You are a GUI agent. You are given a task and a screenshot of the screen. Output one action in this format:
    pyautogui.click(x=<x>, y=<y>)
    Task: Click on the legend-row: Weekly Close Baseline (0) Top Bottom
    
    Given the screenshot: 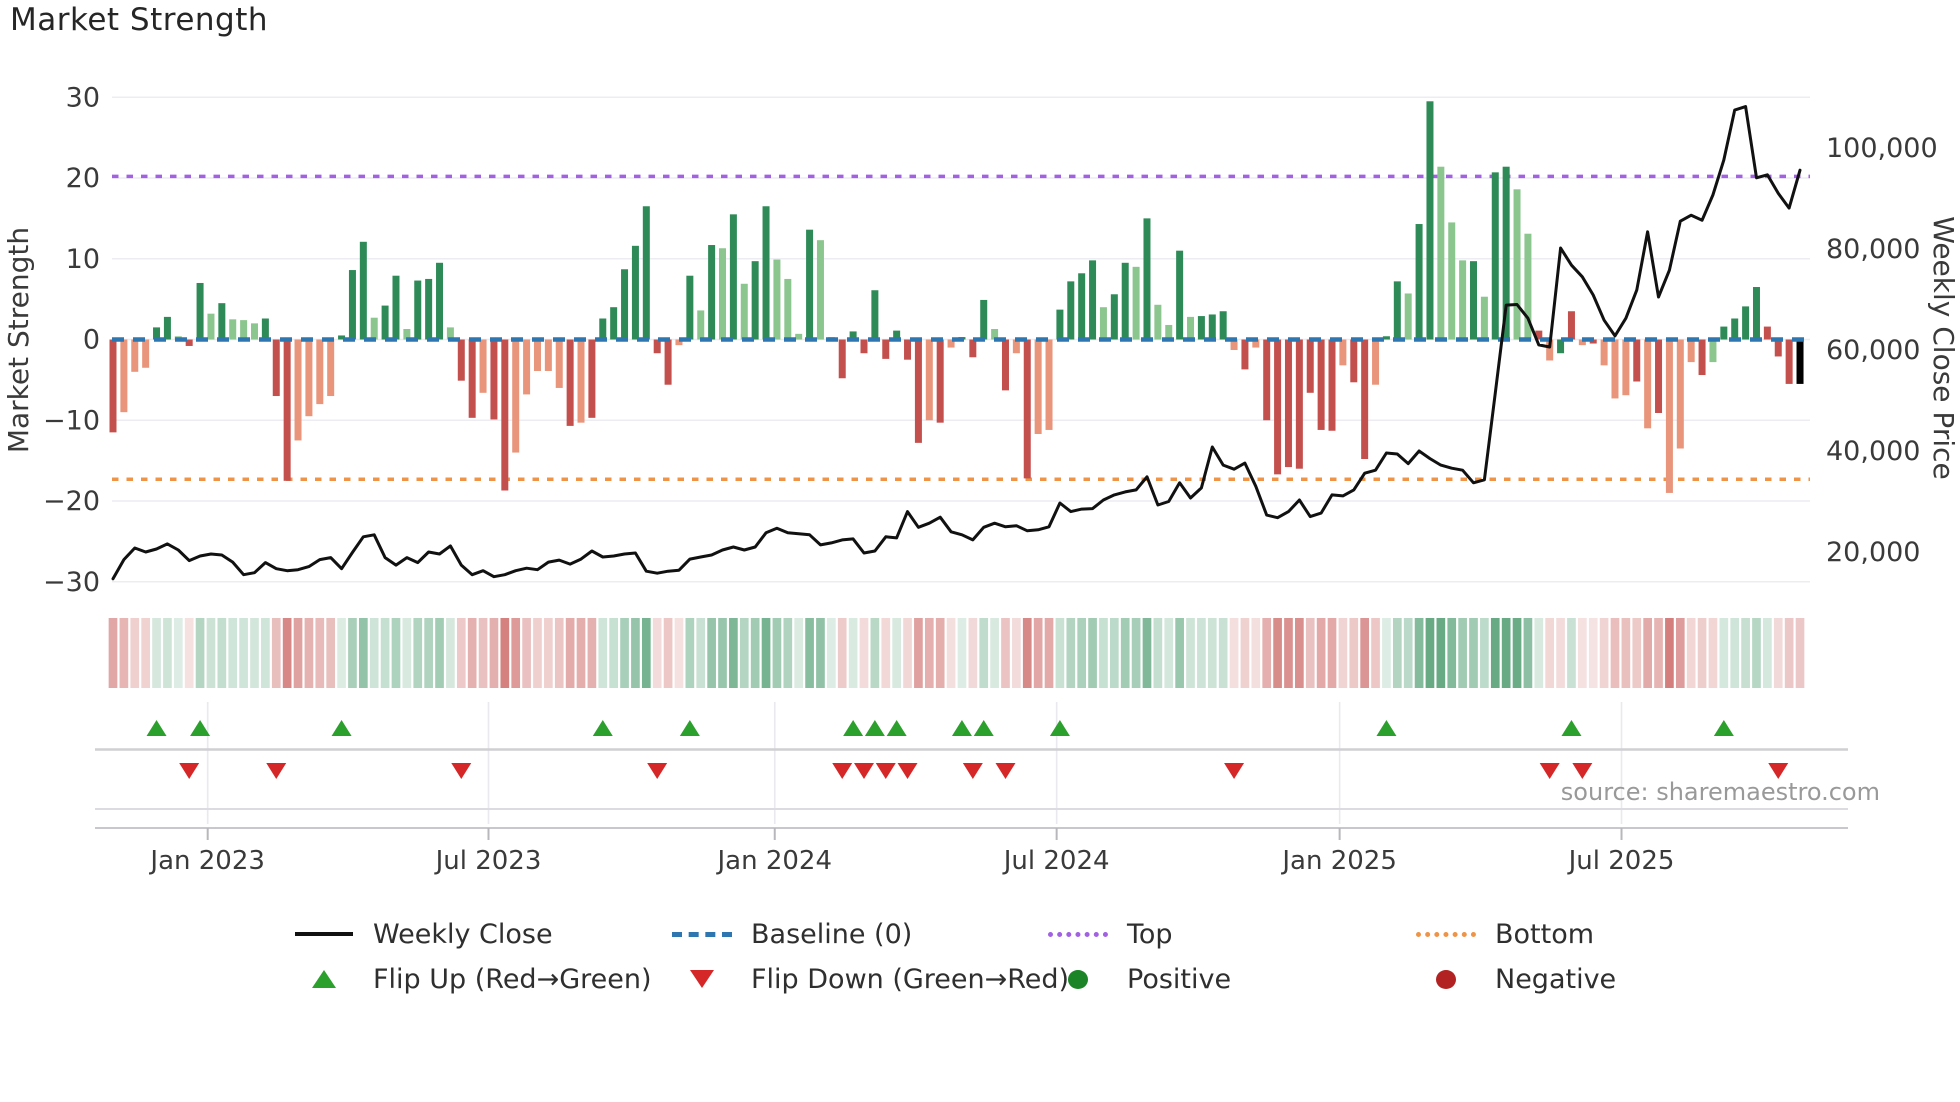 What is the action you would take?
    pyautogui.click(x=1012, y=934)
    